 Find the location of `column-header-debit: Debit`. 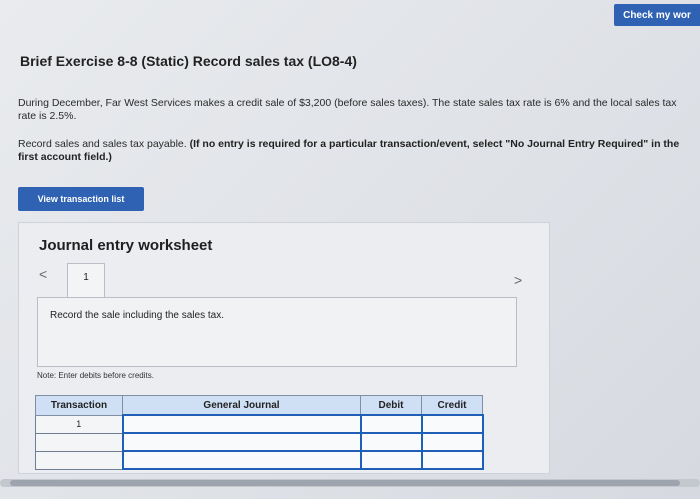

column-header-debit: Debit is located at coordinates (391, 405).